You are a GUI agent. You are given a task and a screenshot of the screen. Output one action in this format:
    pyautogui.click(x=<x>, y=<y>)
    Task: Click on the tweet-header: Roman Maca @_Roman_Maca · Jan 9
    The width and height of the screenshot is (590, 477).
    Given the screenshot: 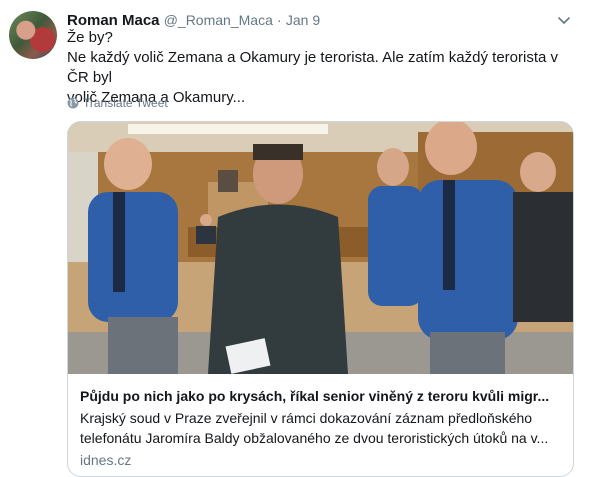 What is the action you would take?
    pyautogui.click(x=193, y=20)
    